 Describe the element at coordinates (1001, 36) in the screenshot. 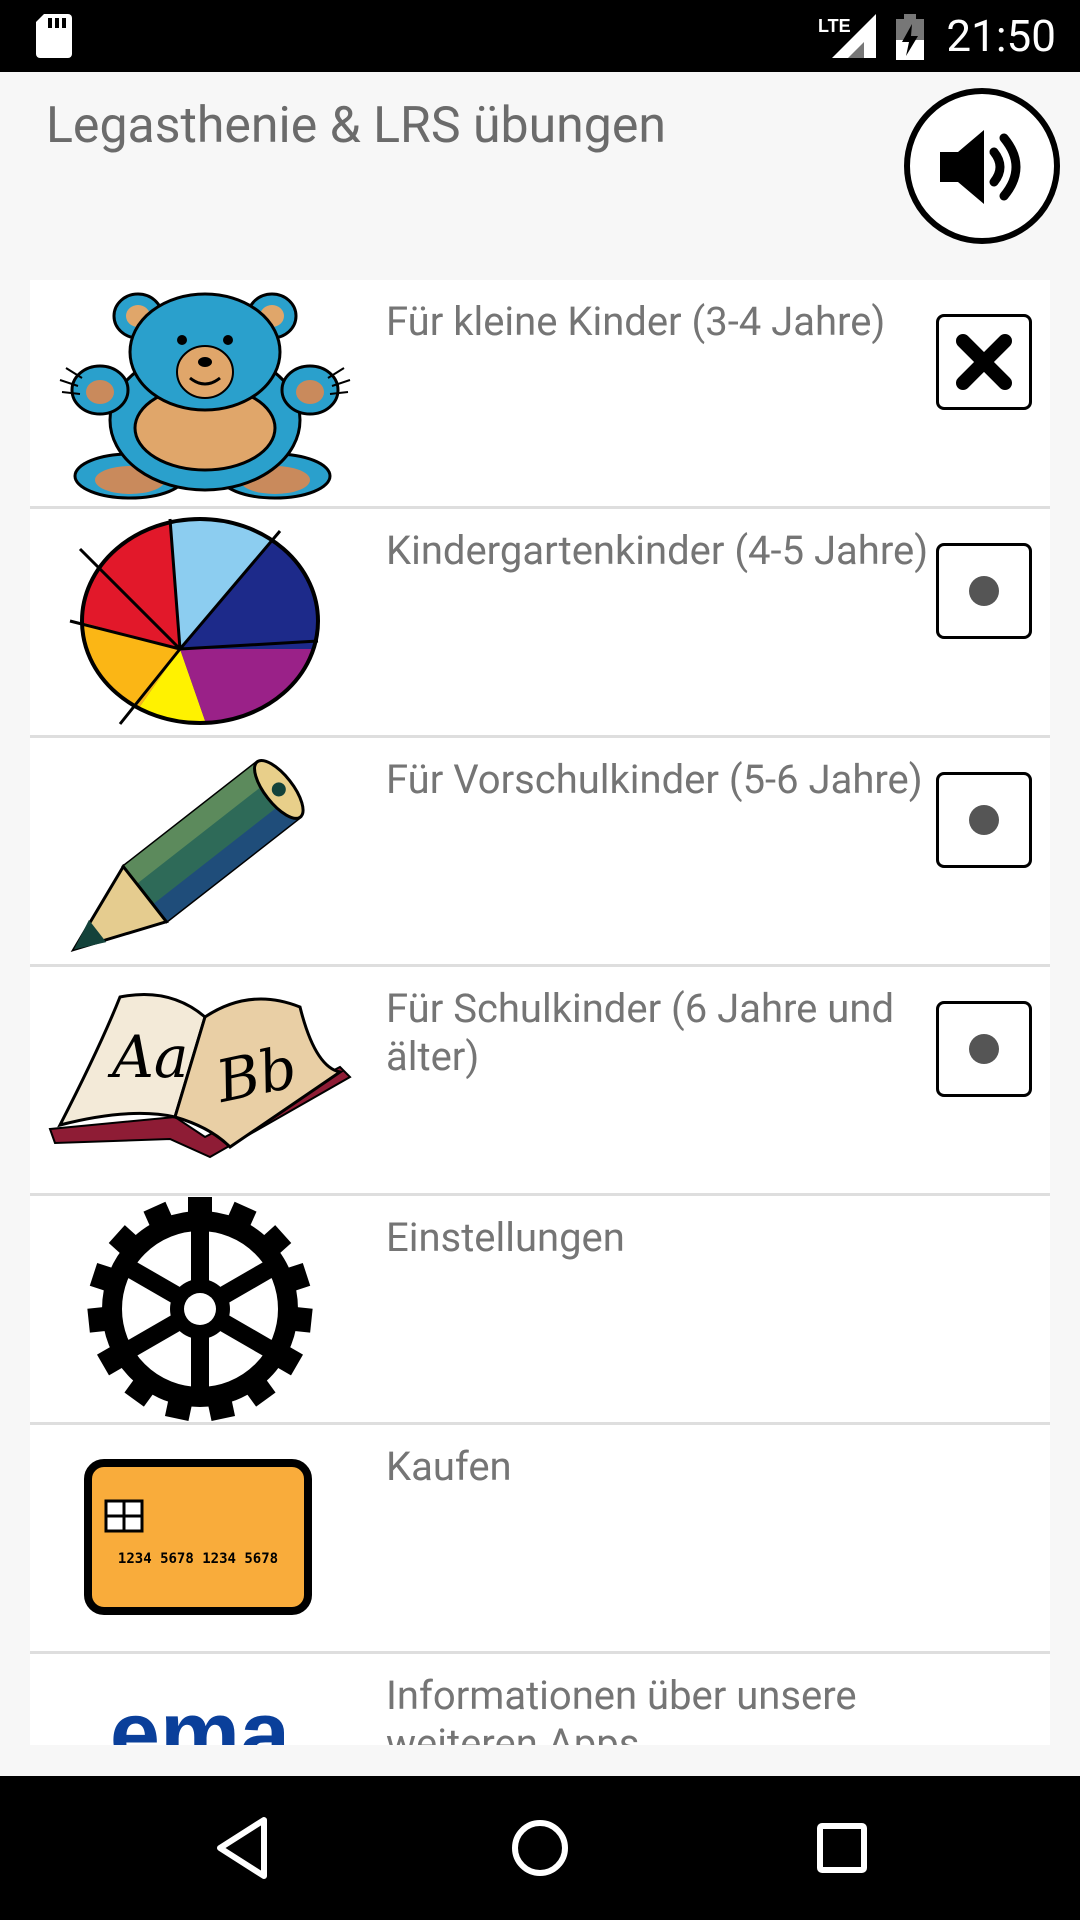

I see `status-time: 21:50` at that location.